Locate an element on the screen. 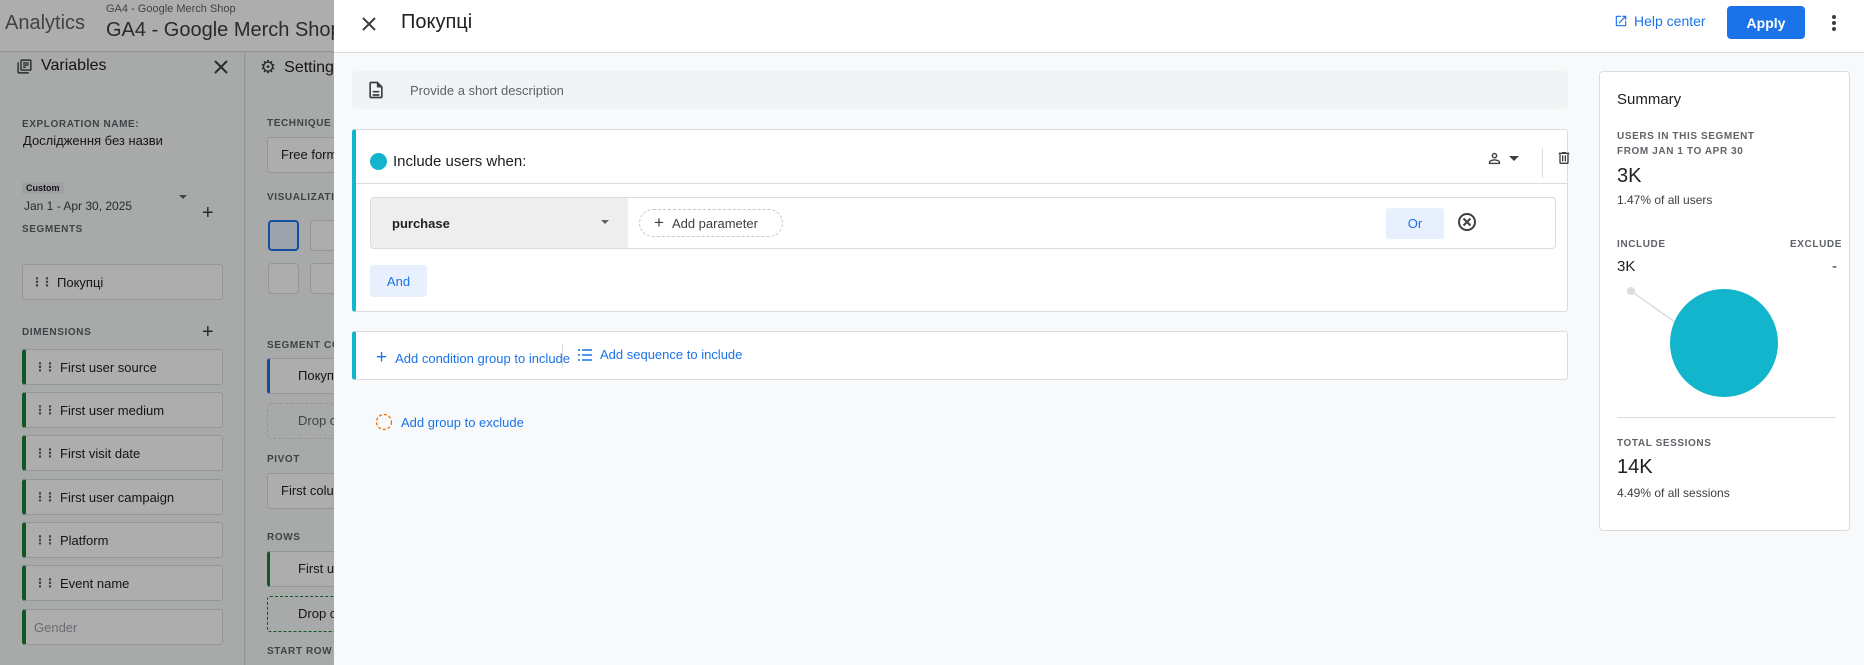  more-options-icon is located at coordinates (1834, 23).